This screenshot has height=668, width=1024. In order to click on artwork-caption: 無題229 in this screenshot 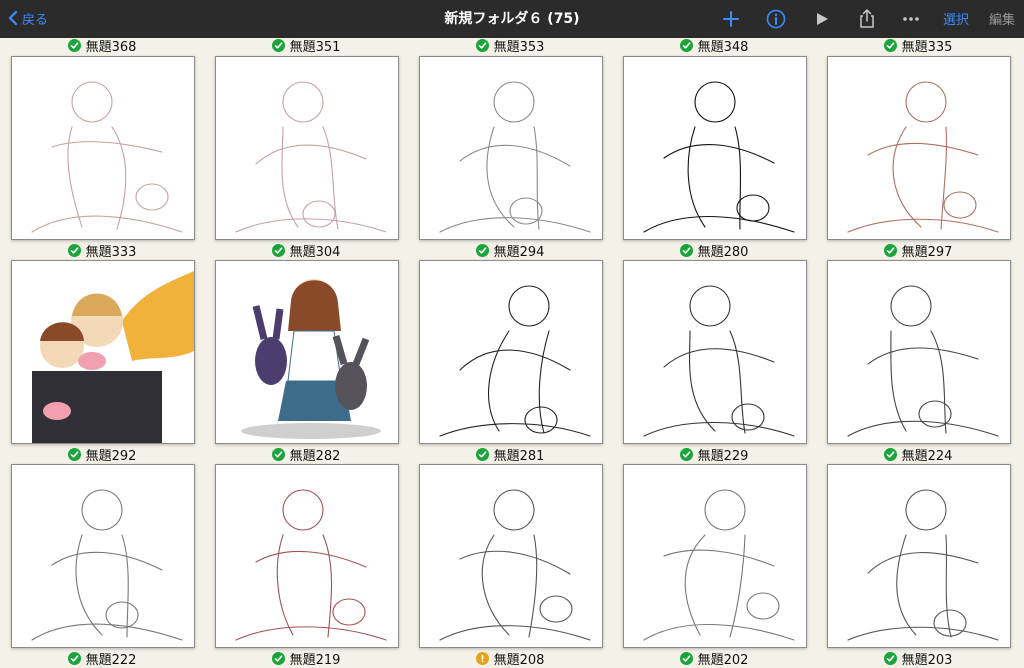, I will do `click(714, 455)`.